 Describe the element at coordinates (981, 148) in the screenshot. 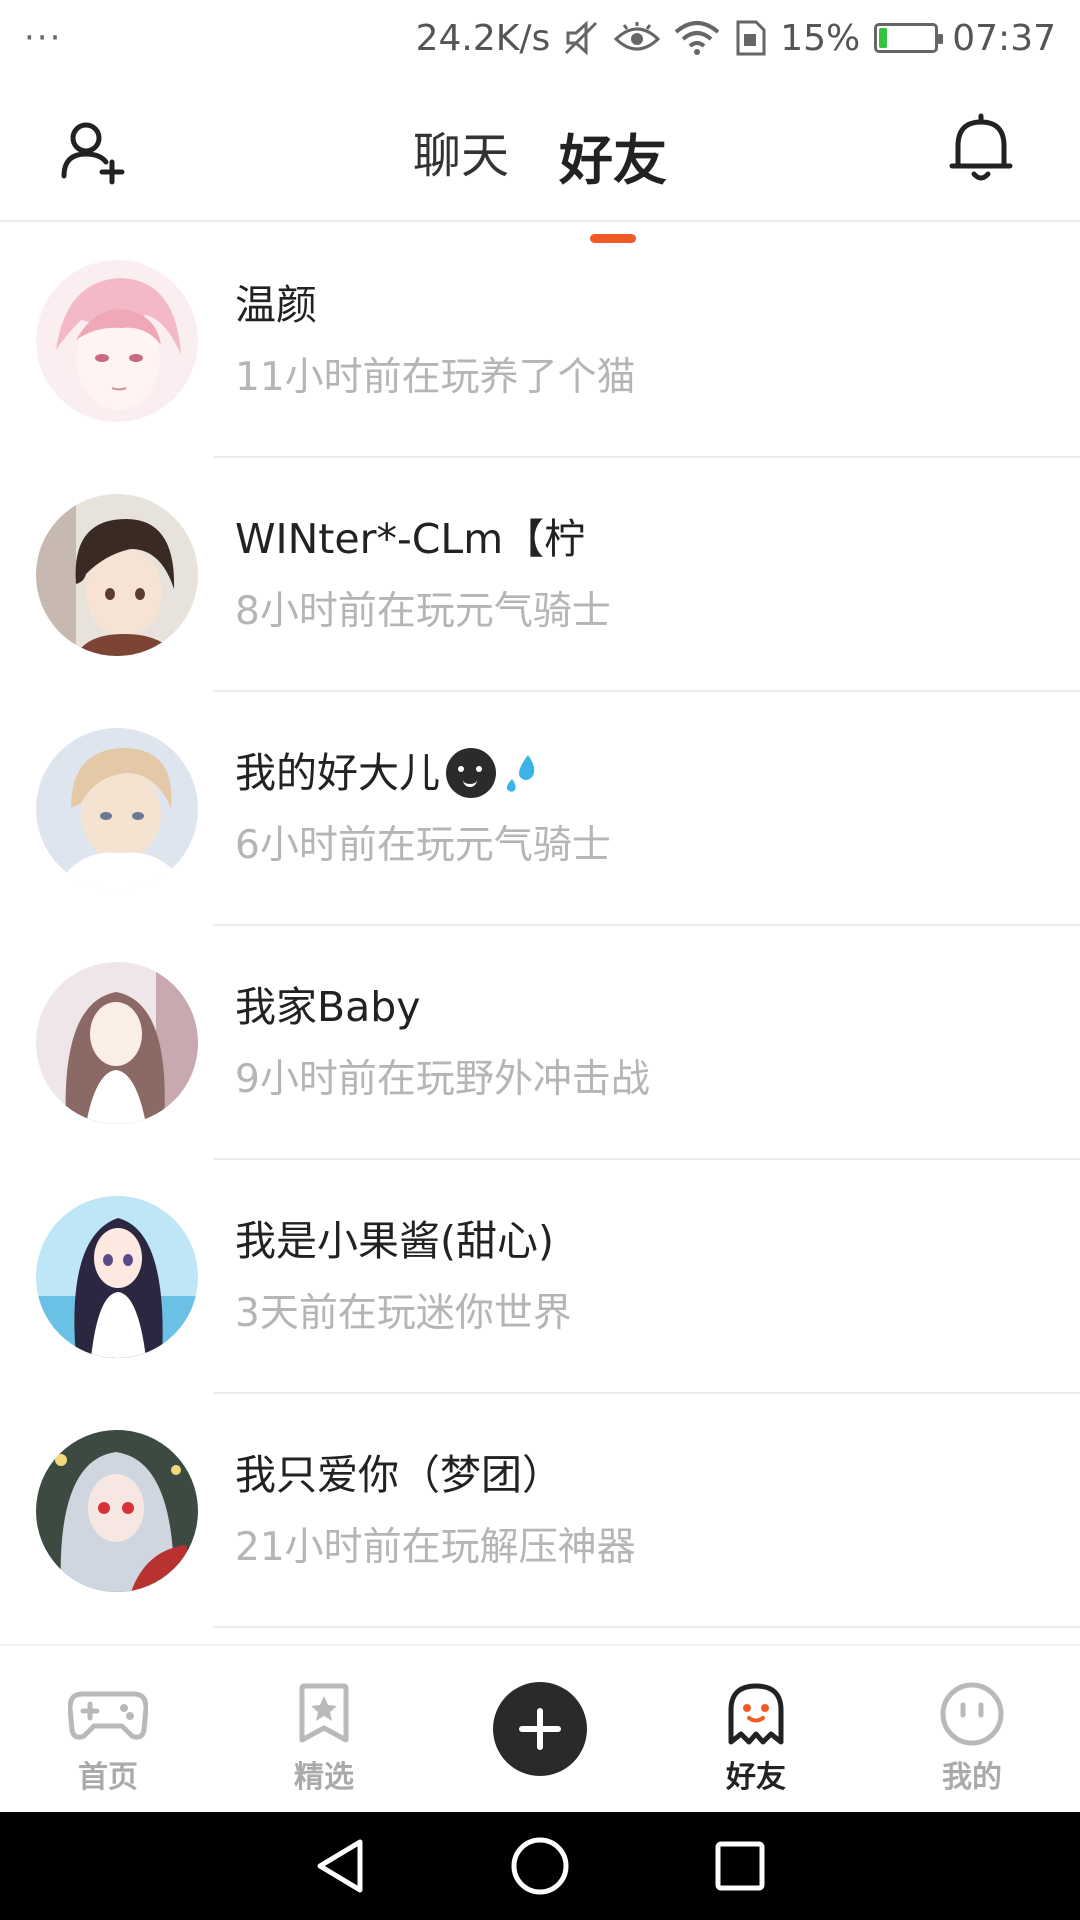

I see `bell-icon` at that location.